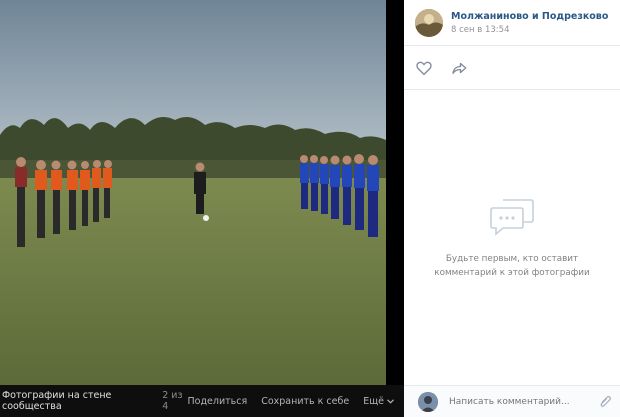 This screenshot has width=620, height=417. What do you see at coordinates (459, 68) in the screenshot?
I see `share-arrow-icon` at bounding box center [459, 68].